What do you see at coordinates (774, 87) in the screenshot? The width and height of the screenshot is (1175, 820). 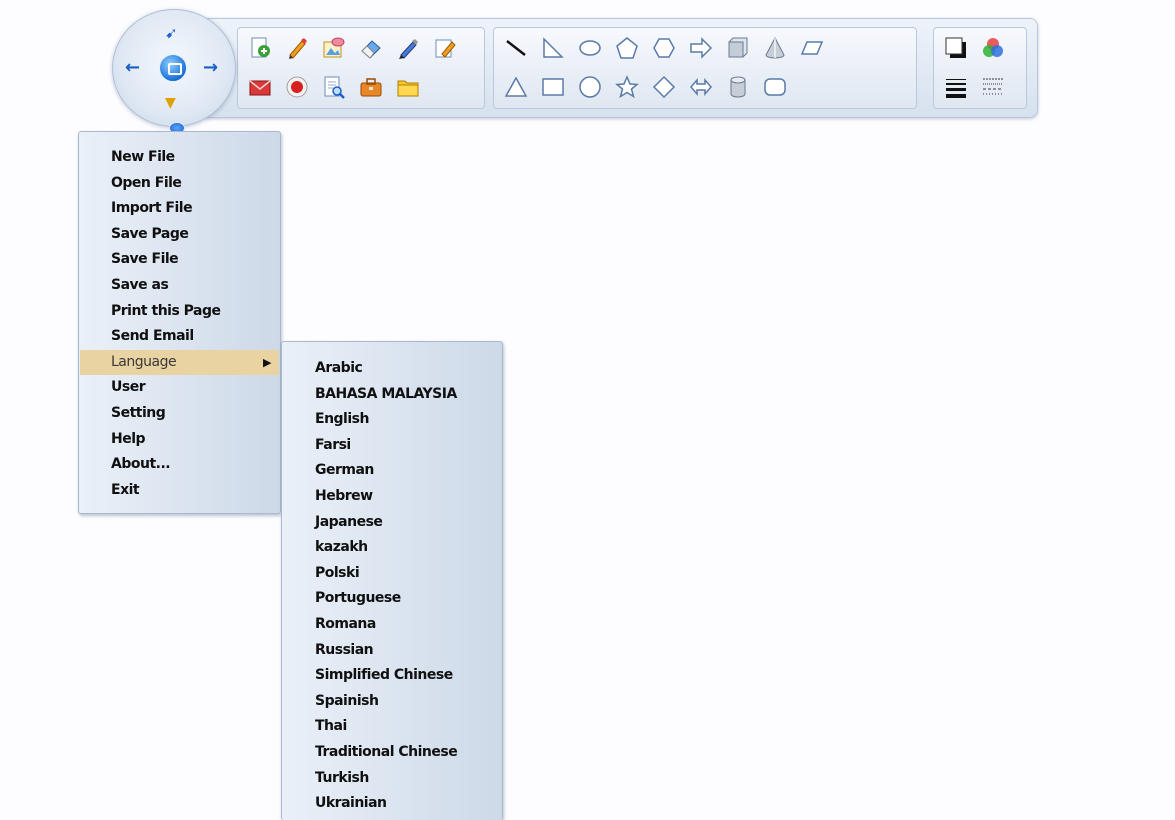 I see `rounded-rectangle-icon` at bounding box center [774, 87].